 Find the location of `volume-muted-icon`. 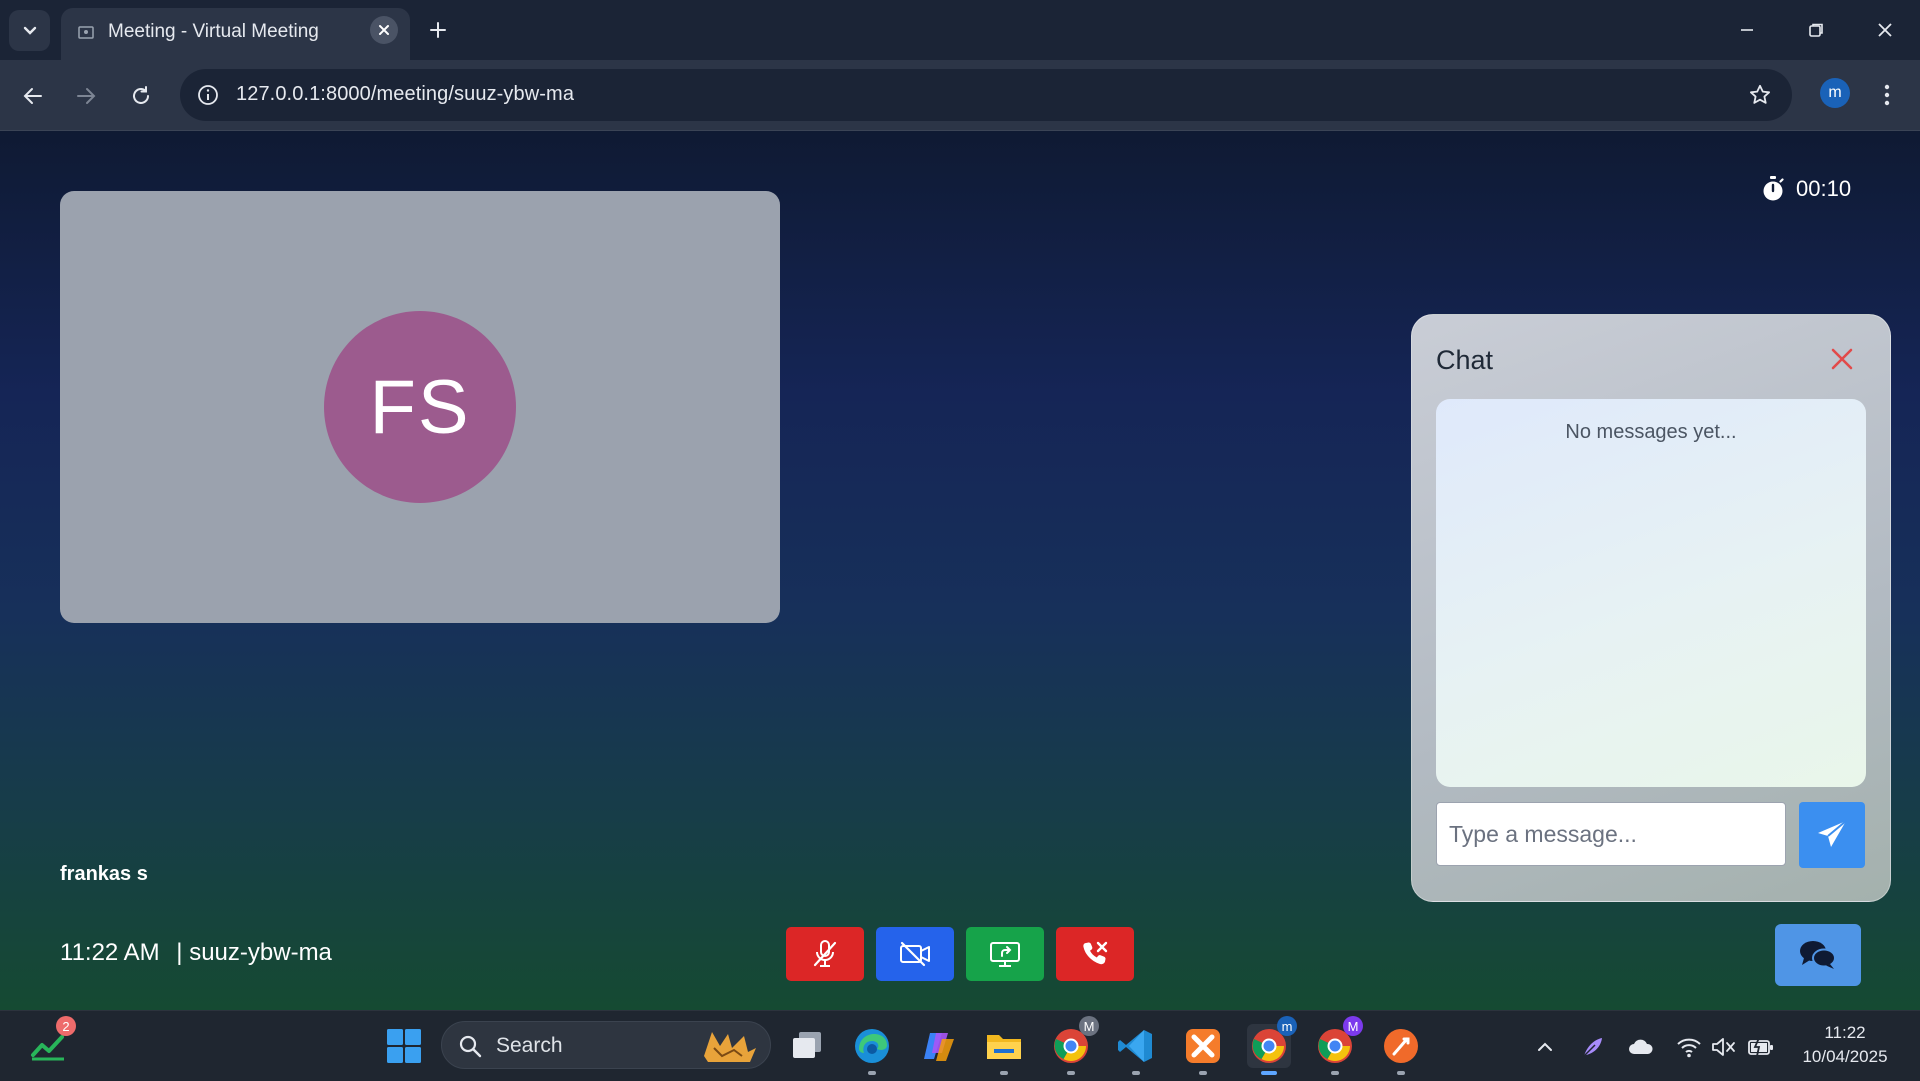

volume-muted-icon is located at coordinates (1723, 1047).